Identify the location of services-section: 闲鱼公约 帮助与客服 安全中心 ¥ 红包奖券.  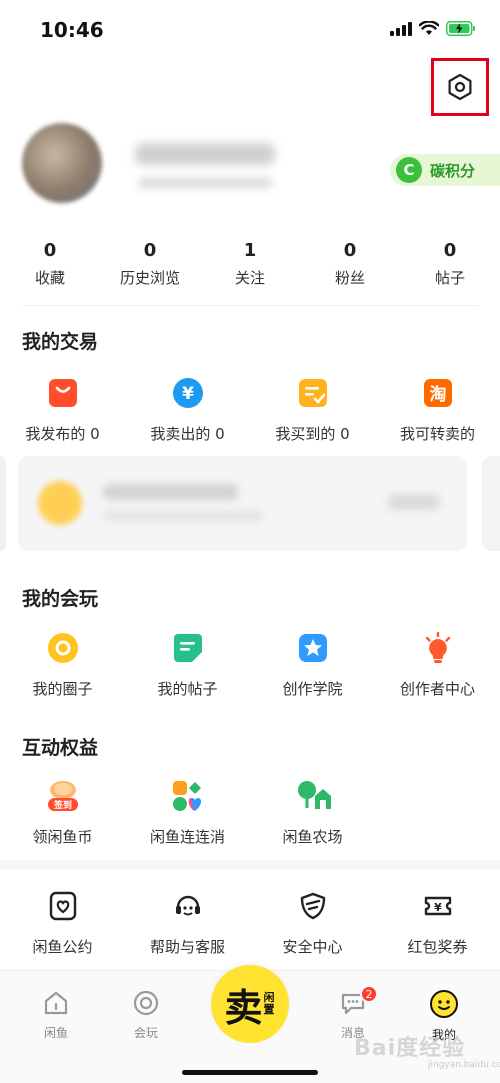
(250, 920).